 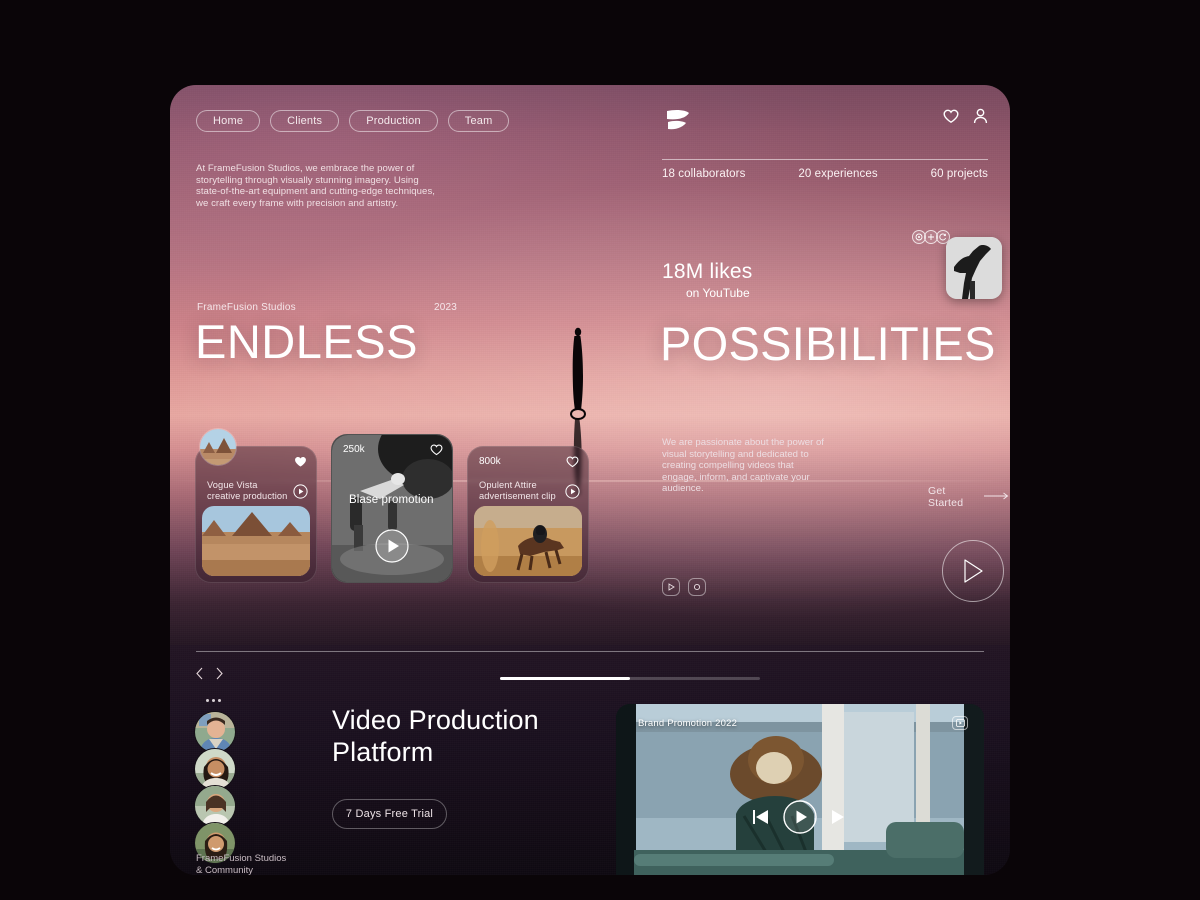 What do you see at coordinates (435, 736) in the screenshot?
I see `page-title: Video Production Platform` at bounding box center [435, 736].